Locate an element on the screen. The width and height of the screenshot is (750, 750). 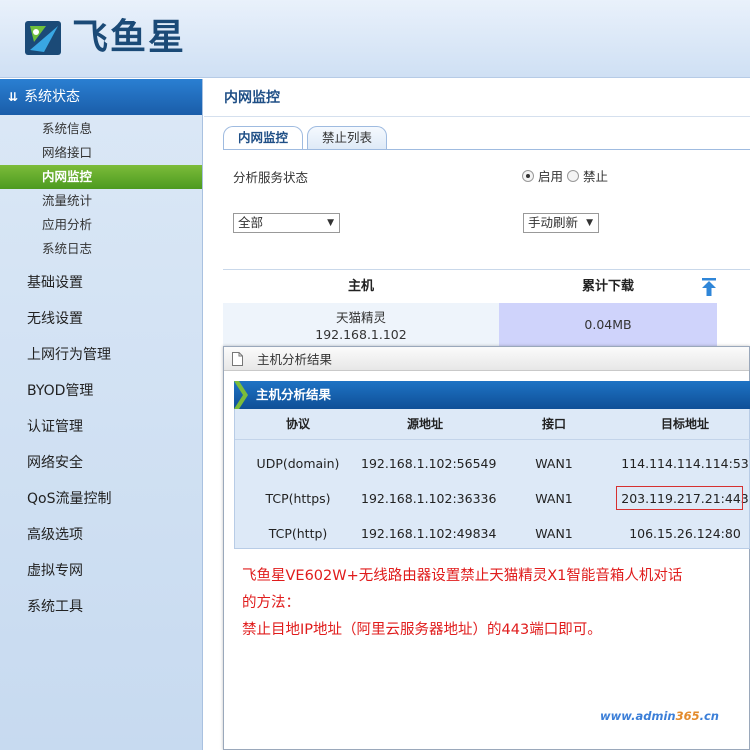
host-table-header: 主机 累计下载 is located at coordinates (486, 286).